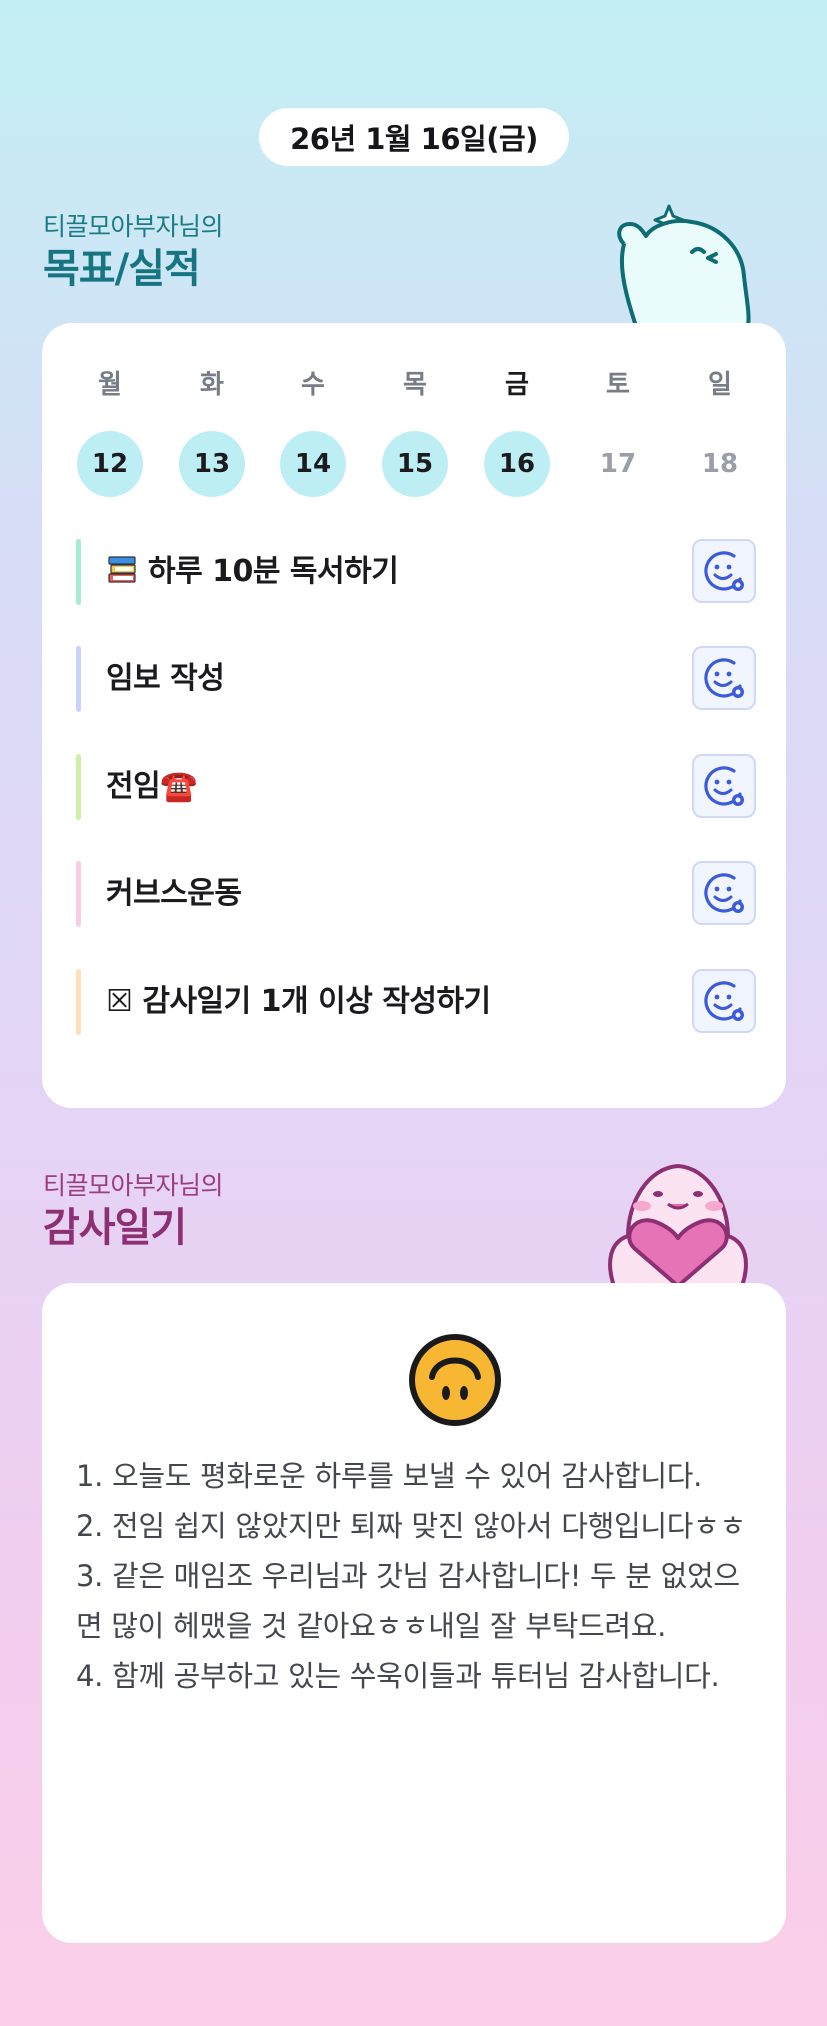  Describe the element at coordinates (678, 1225) in the screenshot. I see `pink-mascot-with-heart-icon` at that location.